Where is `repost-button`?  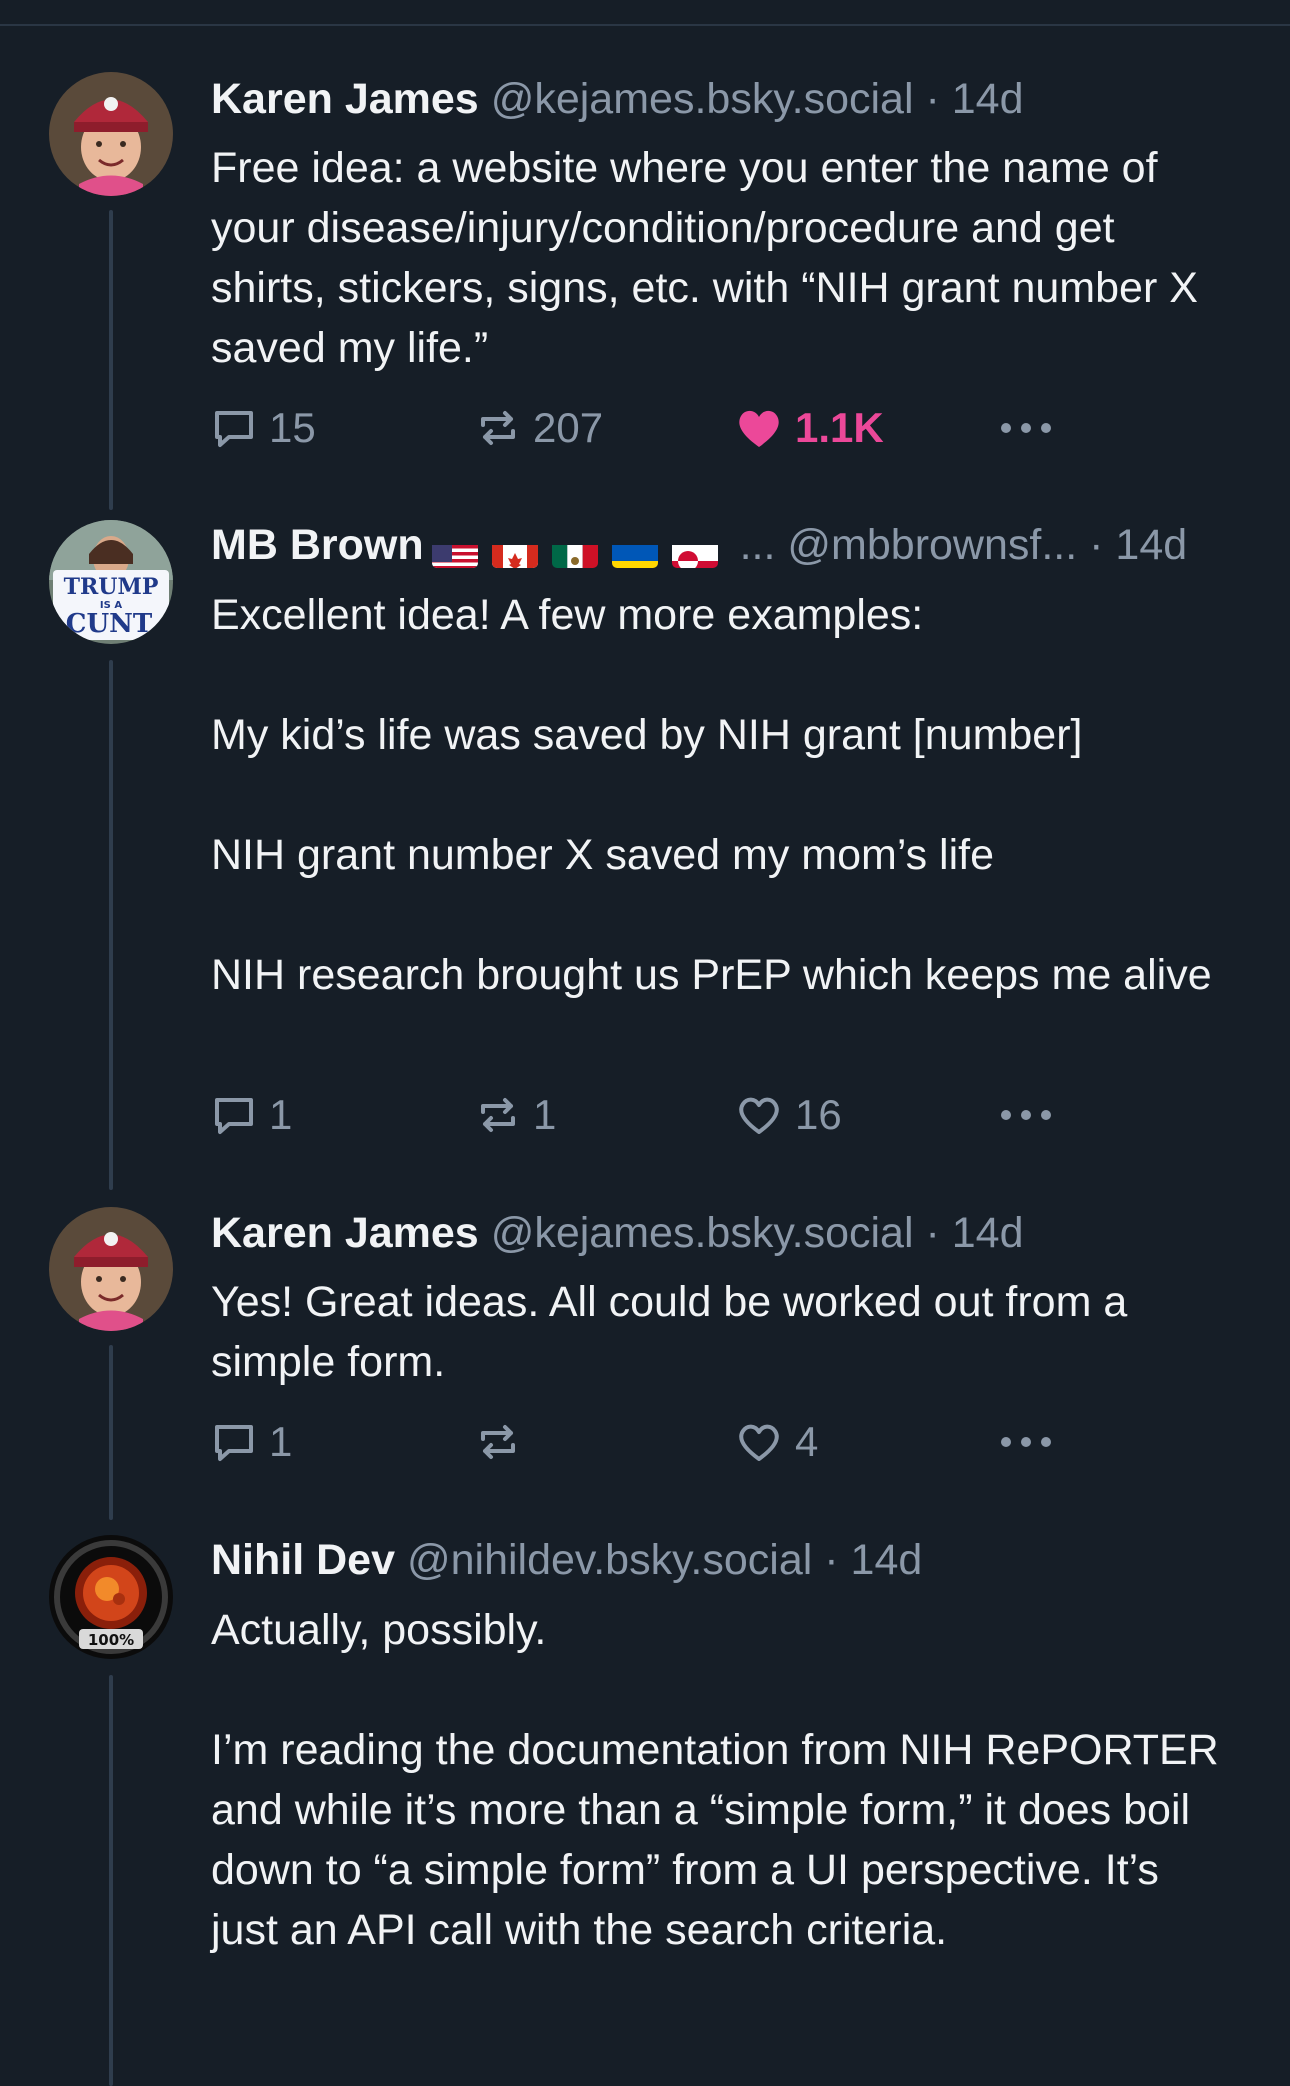
repost-button is located at coordinates (504, 1442).